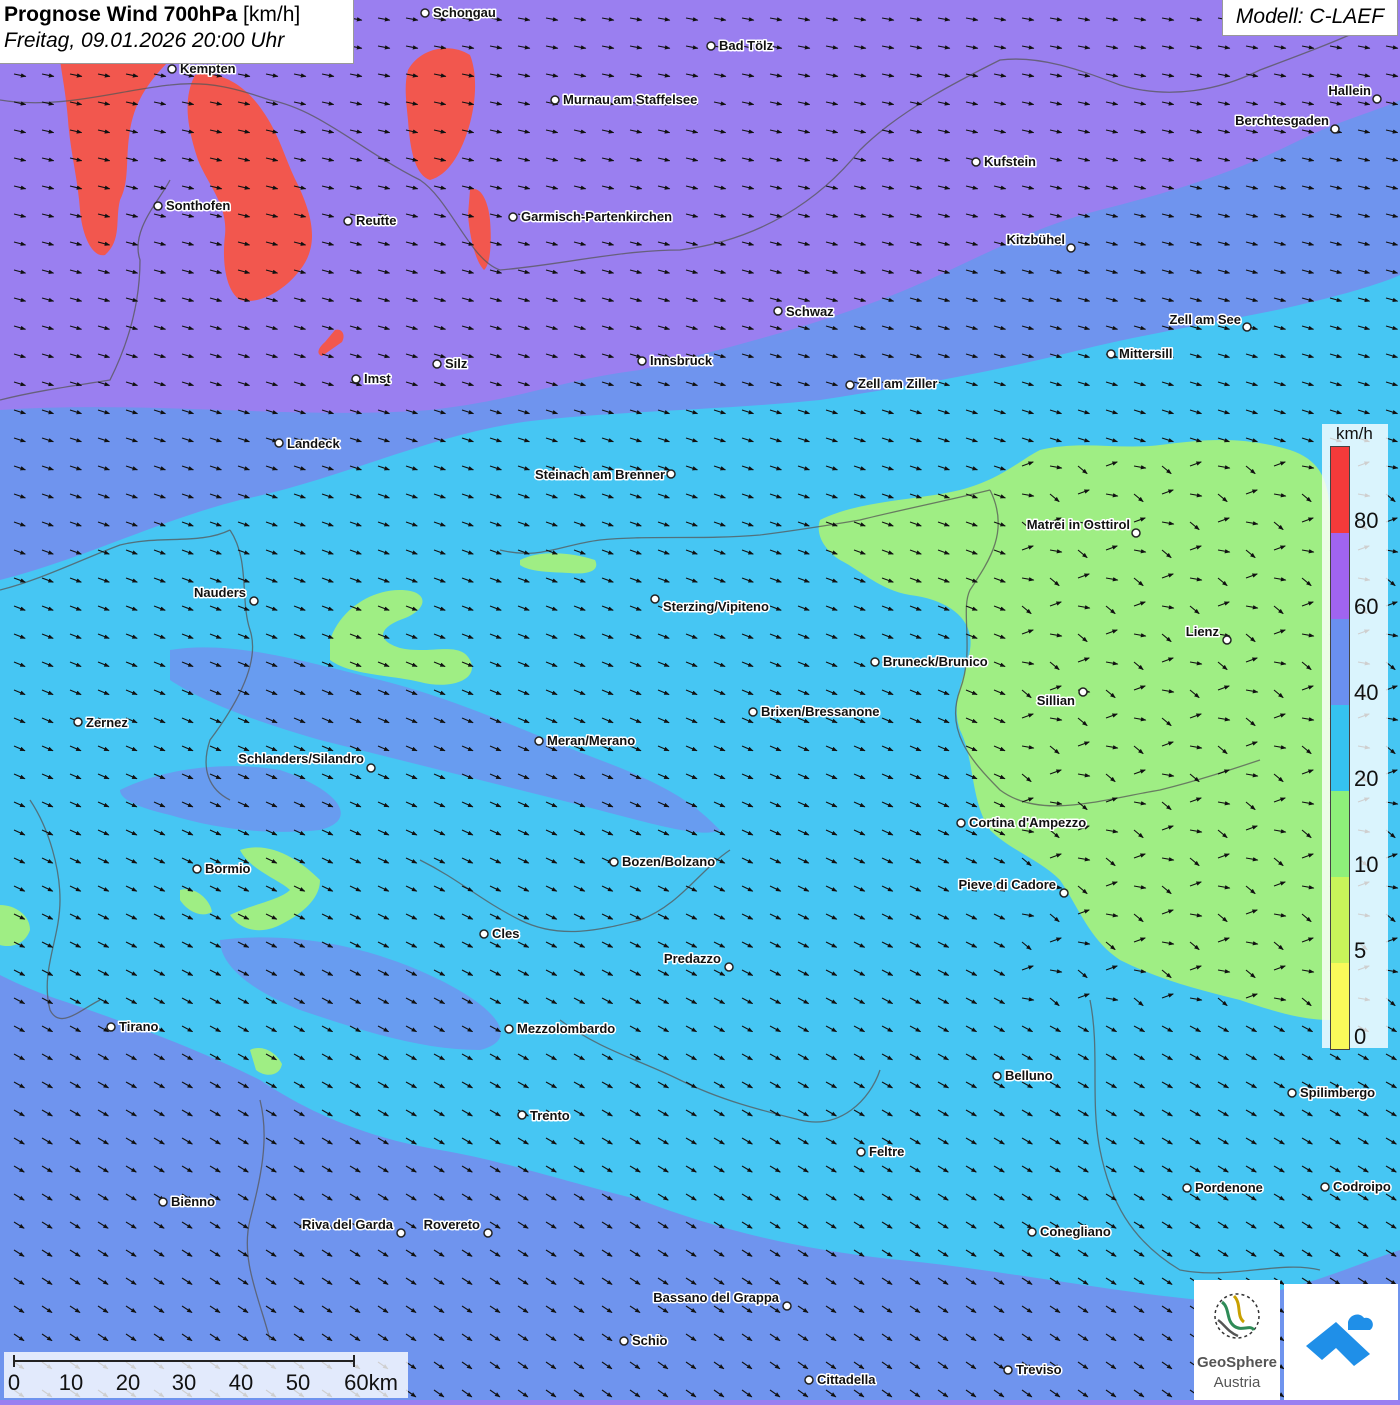 This screenshot has width=1400, height=1405. I want to click on map-title-main: Prognose Wind 700hPa, so click(121, 14).